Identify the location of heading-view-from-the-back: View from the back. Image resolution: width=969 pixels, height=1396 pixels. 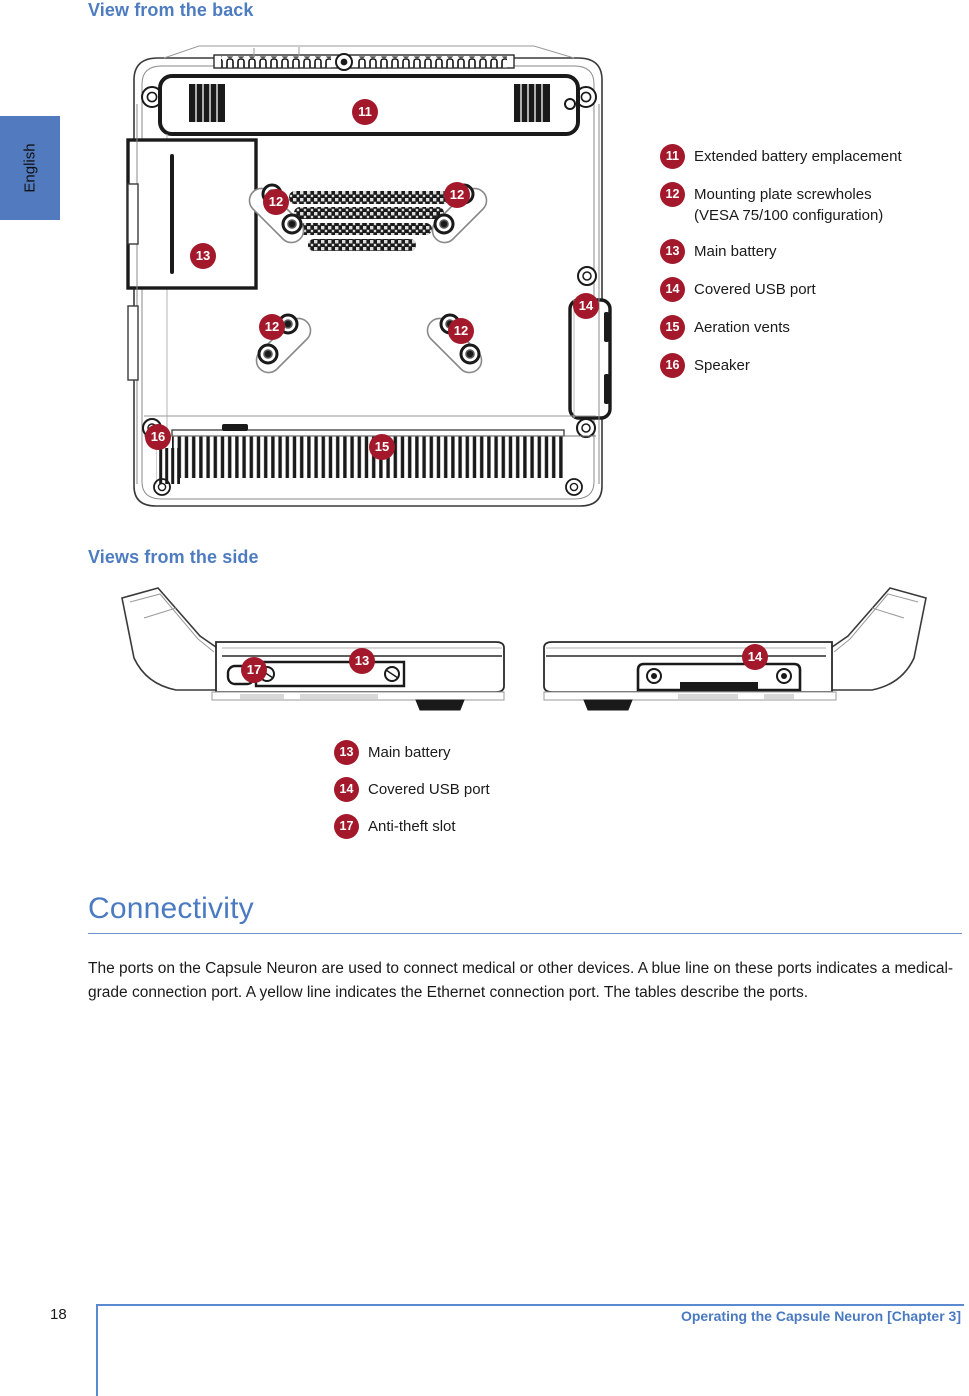
(171, 10).